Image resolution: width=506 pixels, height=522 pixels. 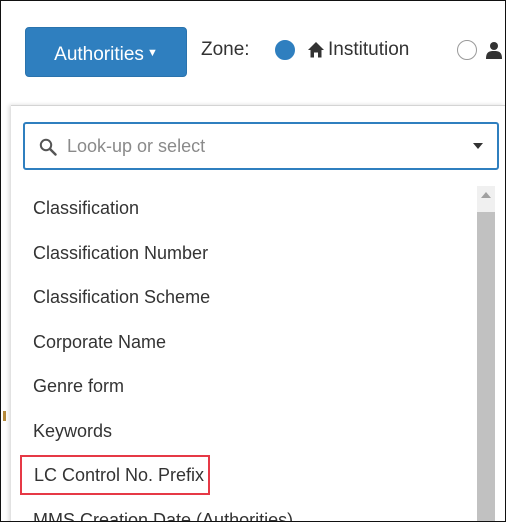 I want to click on authorities-dropdown-button: Authorities ▼, so click(x=106, y=52).